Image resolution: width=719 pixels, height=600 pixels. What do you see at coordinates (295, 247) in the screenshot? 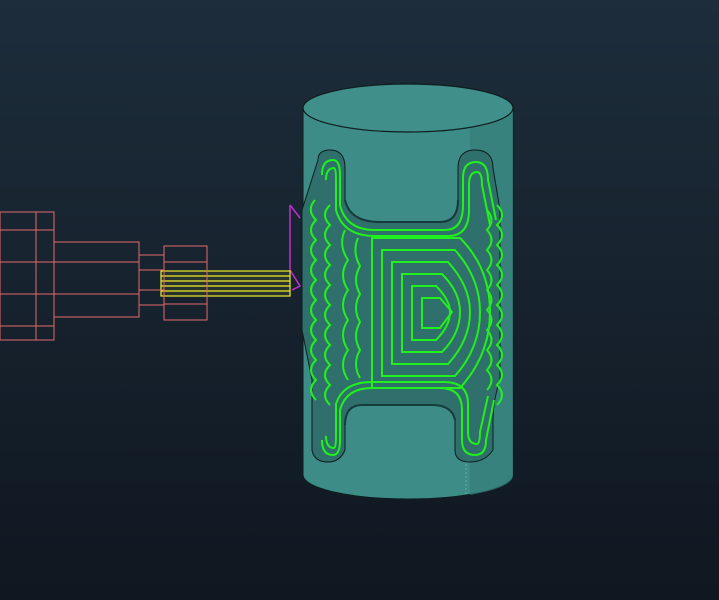
I see `lead-in-move` at bounding box center [295, 247].